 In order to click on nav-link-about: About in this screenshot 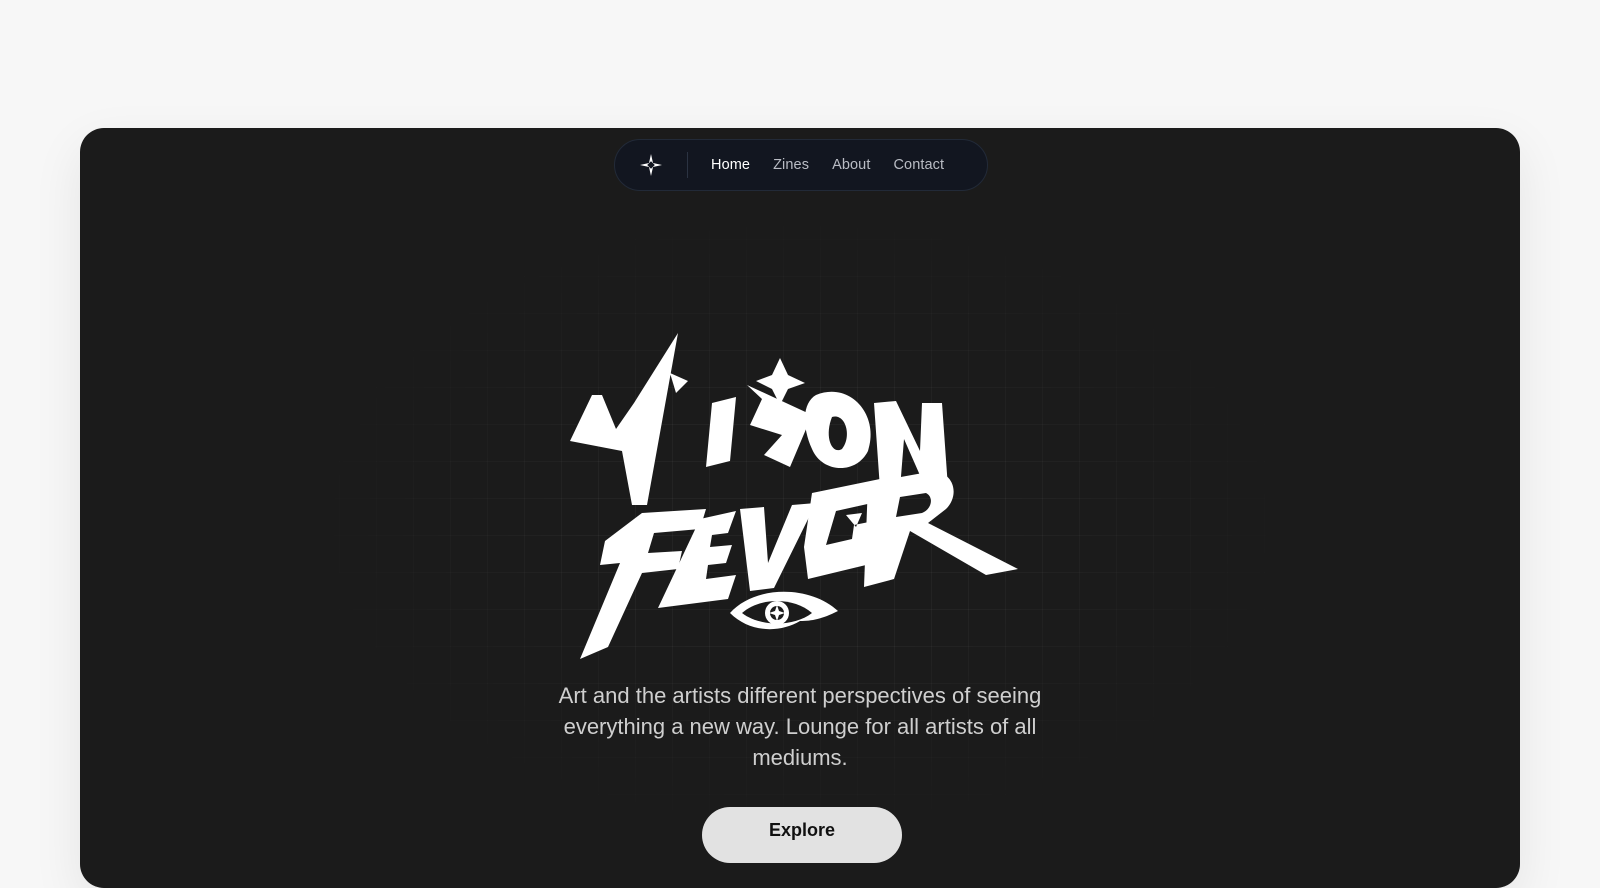, I will do `click(851, 165)`.